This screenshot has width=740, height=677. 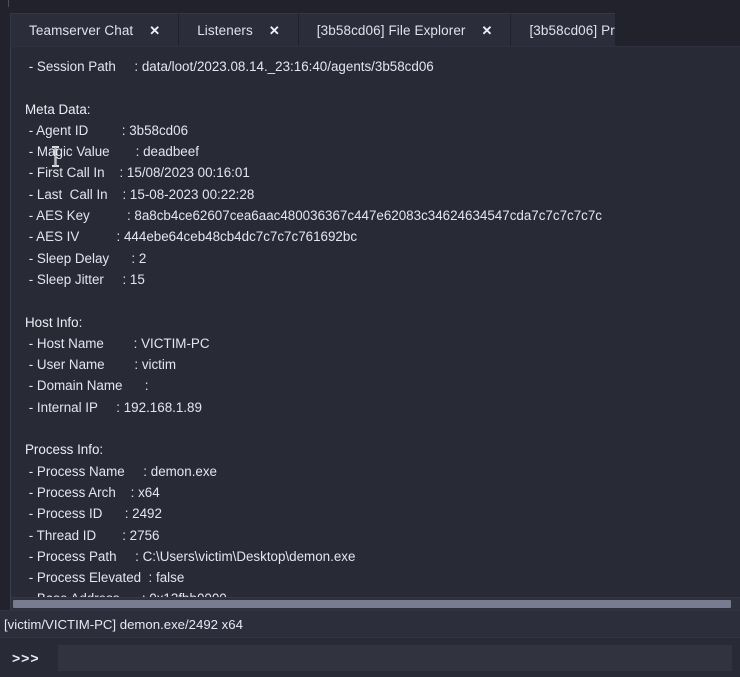 I want to click on console-line: - Host Name : VICTIM-PC, so click(x=117, y=343).